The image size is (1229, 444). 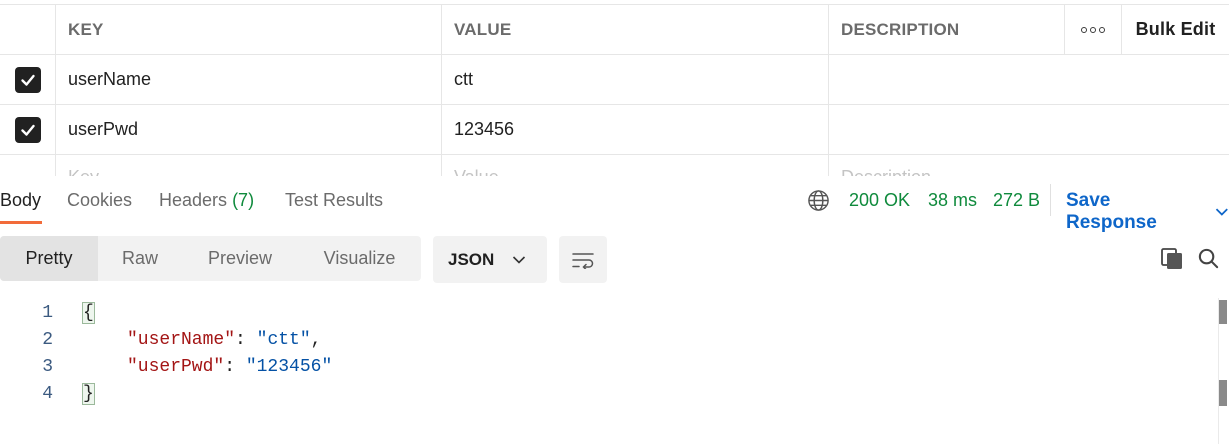 I want to click on tab-headers: Headers (7), so click(x=206, y=200).